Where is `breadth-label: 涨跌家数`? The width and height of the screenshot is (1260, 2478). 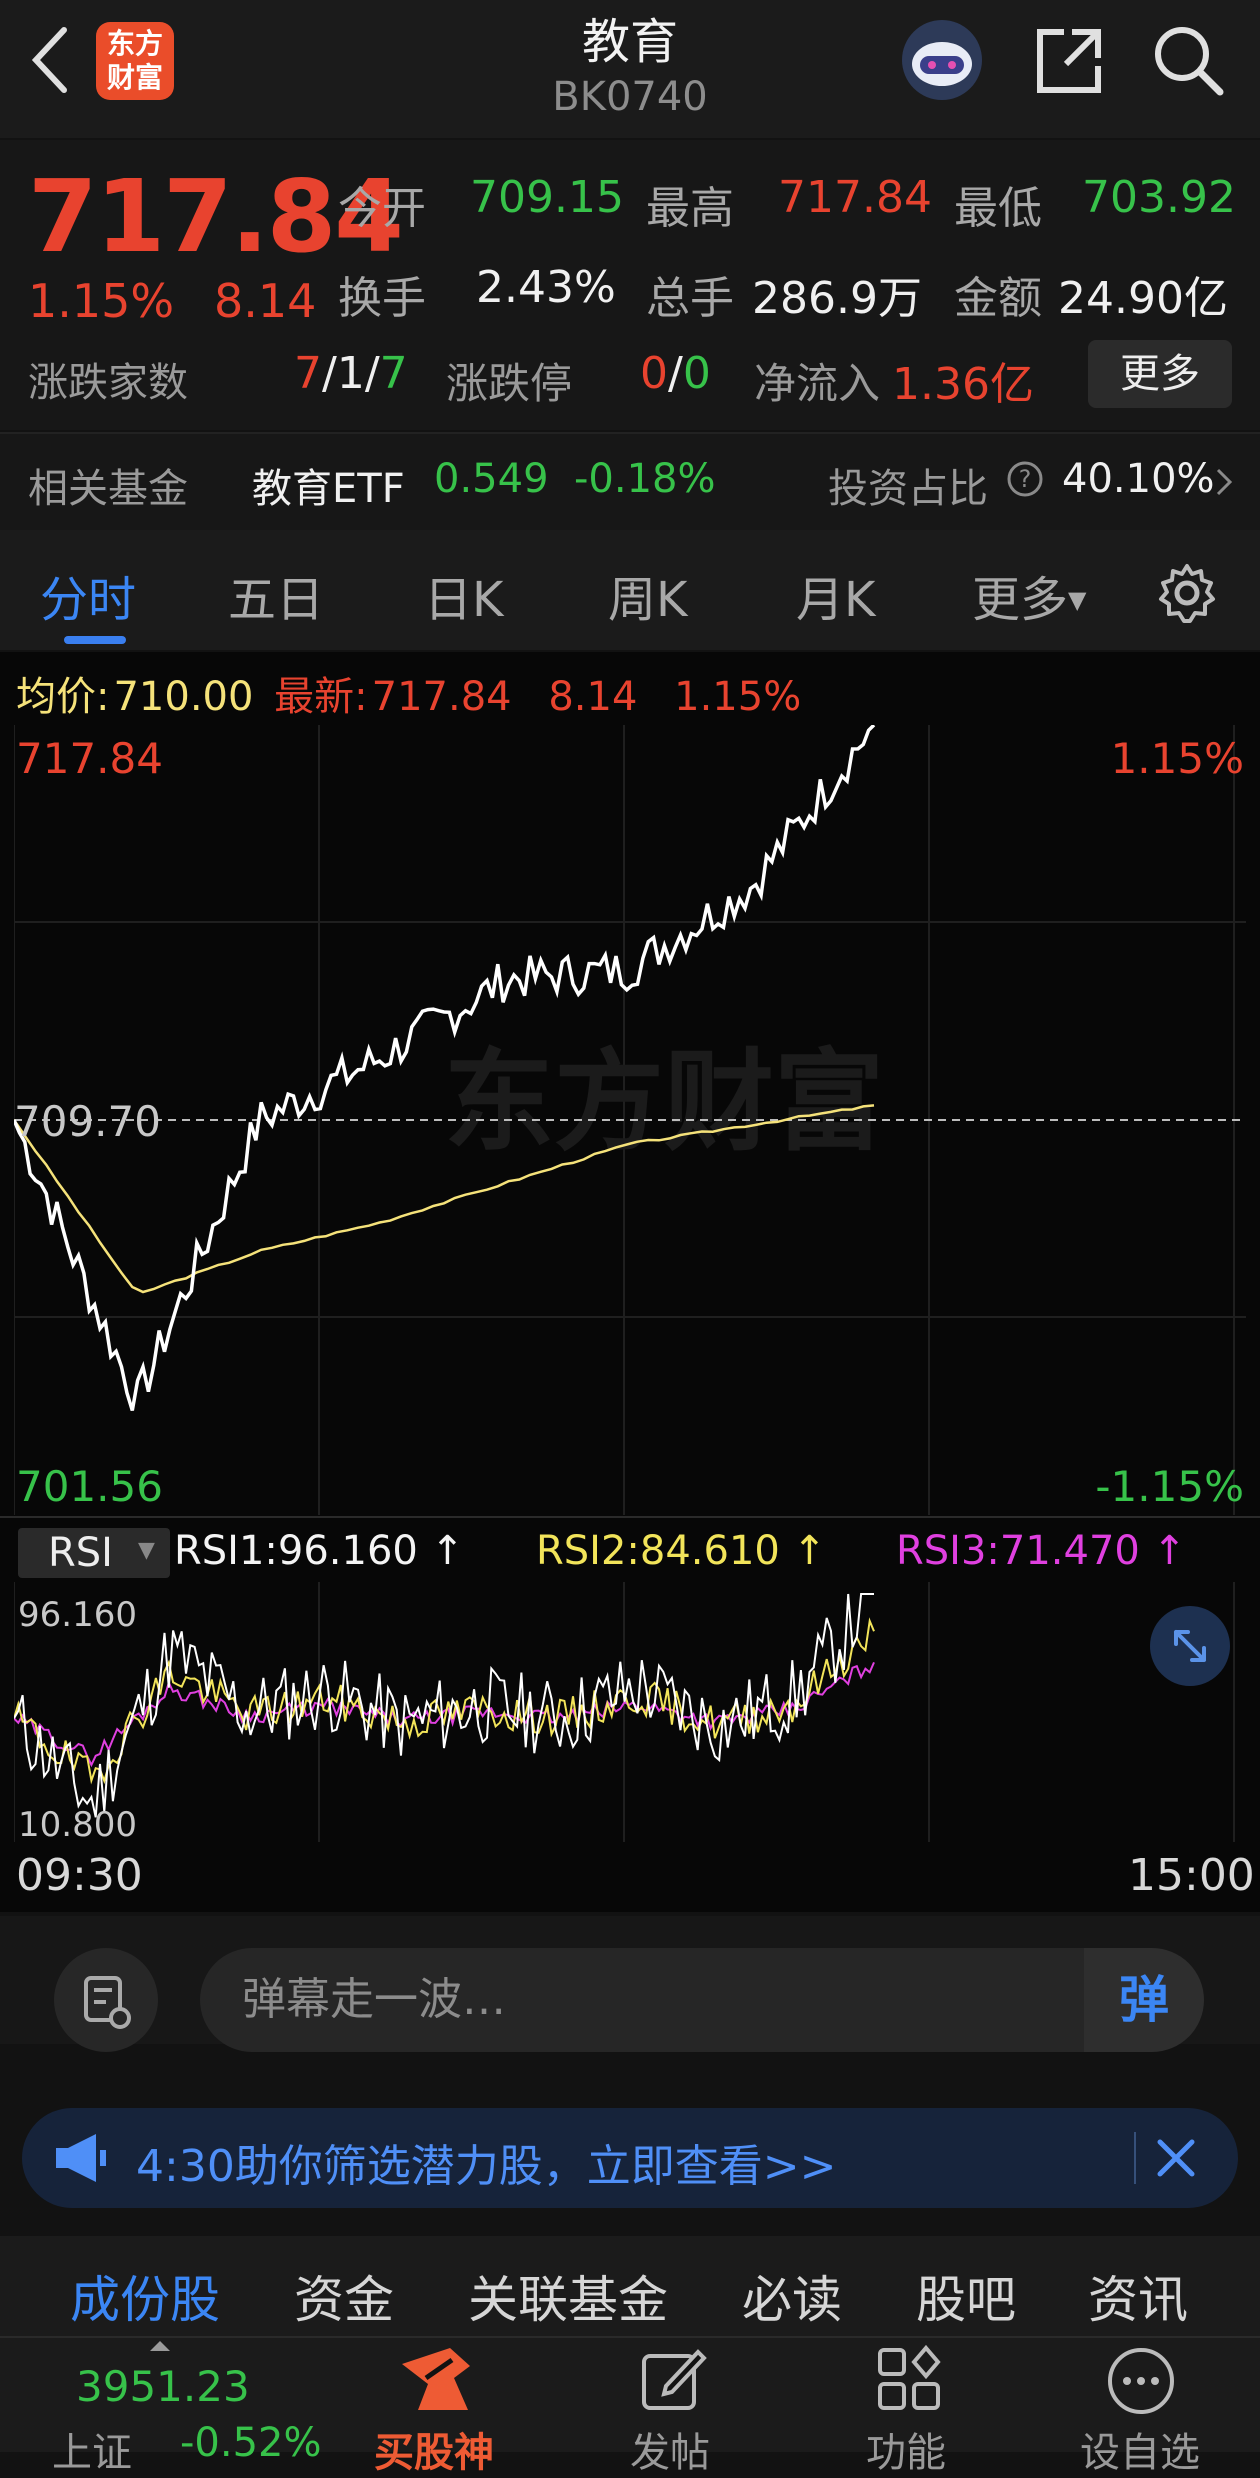 breadth-label: 涨跌家数 is located at coordinates (108, 383).